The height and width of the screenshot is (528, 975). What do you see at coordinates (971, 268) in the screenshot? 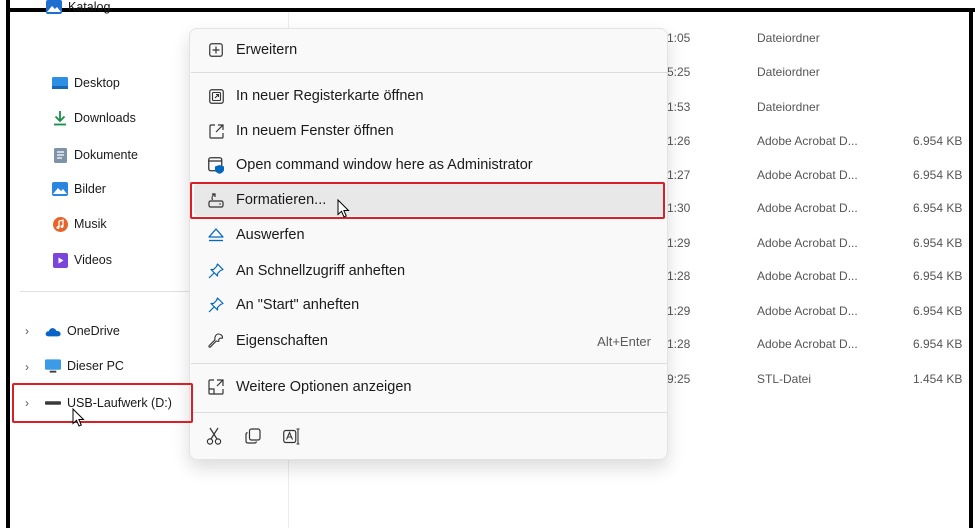
I see `window-border-right` at bounding box center [971, 268].